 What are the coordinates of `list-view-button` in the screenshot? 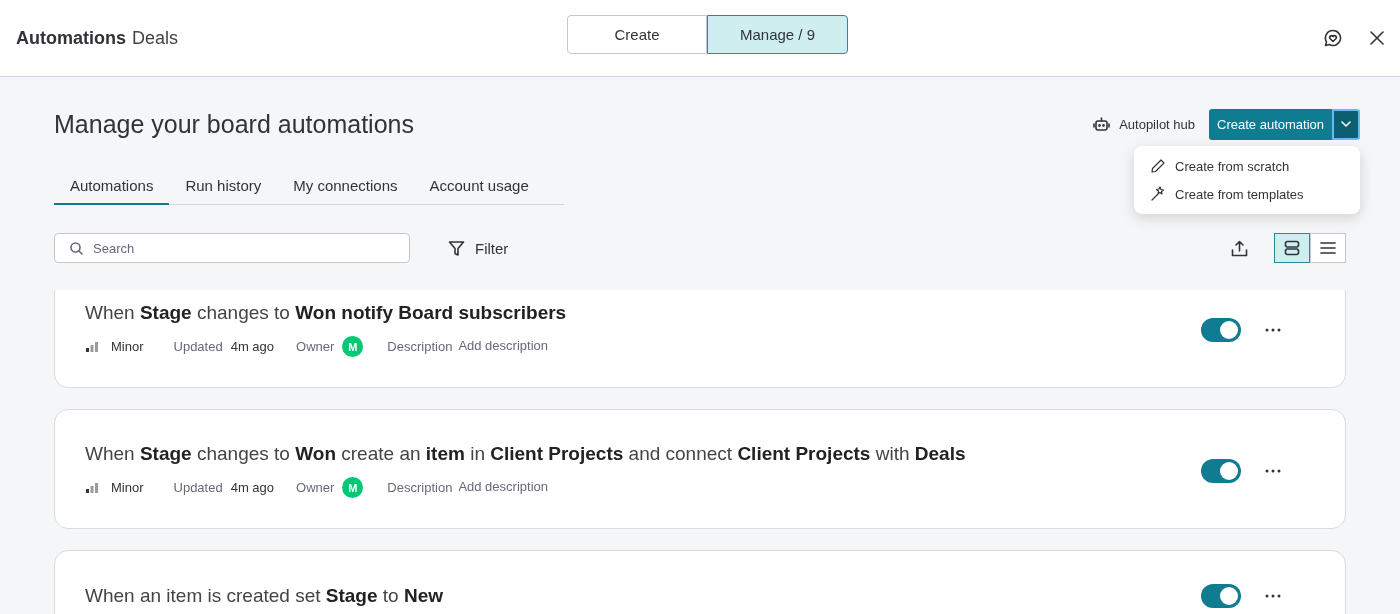 It's located at (1328, 248).